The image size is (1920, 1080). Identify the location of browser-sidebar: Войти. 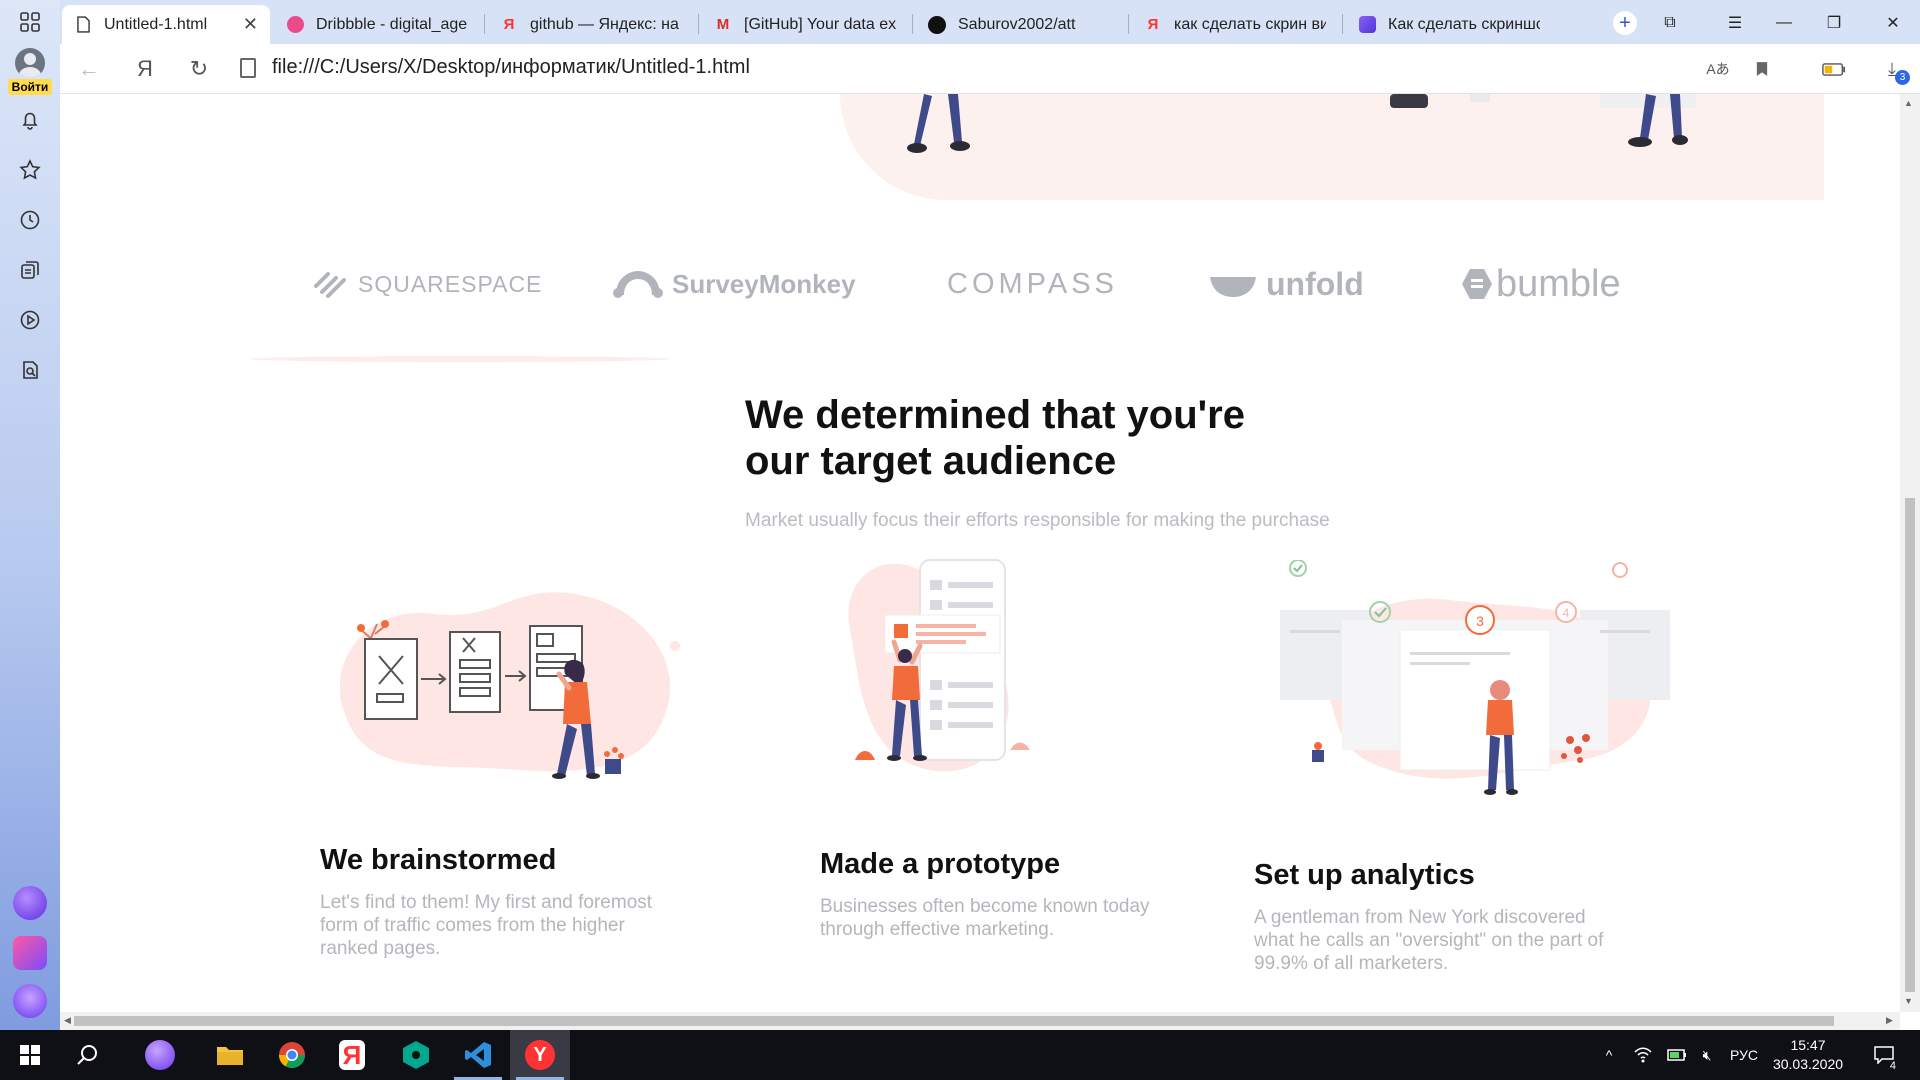
(30, 515).